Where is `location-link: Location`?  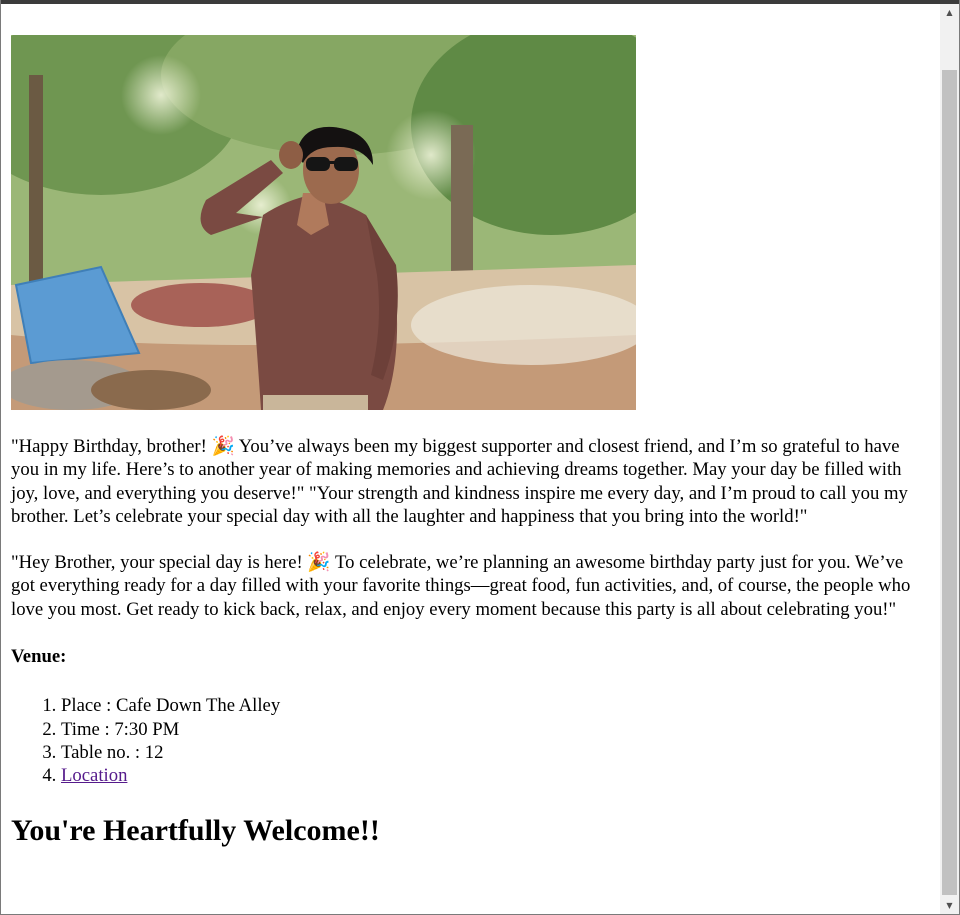
location-link: Location is located at coordinates (94, 775).